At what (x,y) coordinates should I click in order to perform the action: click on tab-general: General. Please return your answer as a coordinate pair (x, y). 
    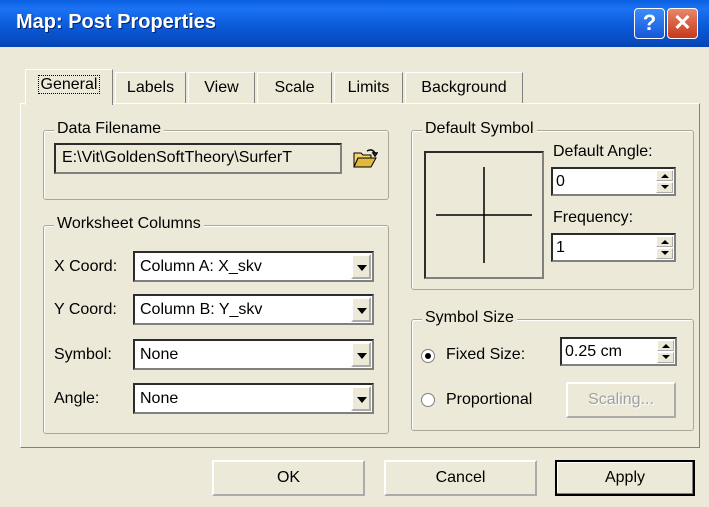
    Looking at the image, I should click on (69, 87).